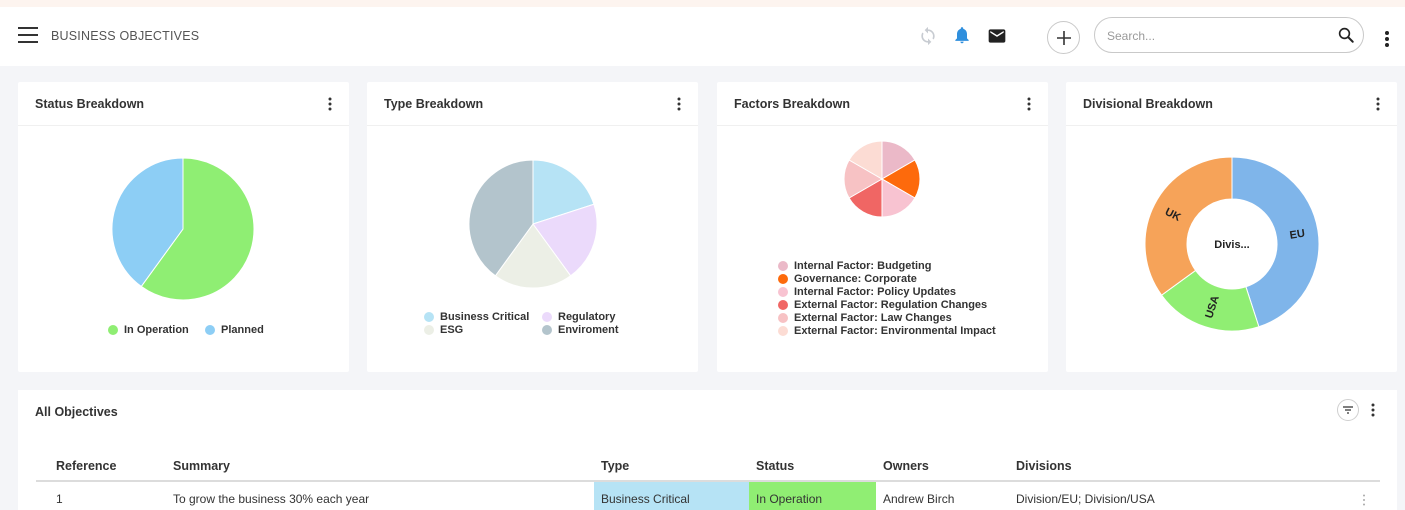  I want to click on type-pie-chart, so click(533, 224).